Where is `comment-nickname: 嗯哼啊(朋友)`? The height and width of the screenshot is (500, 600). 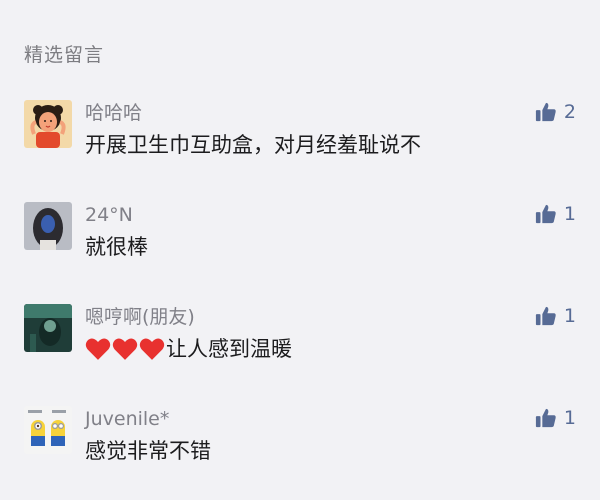
comment-nickname: 嗯哼啊(朋友) is located at coordinates (140, 317).